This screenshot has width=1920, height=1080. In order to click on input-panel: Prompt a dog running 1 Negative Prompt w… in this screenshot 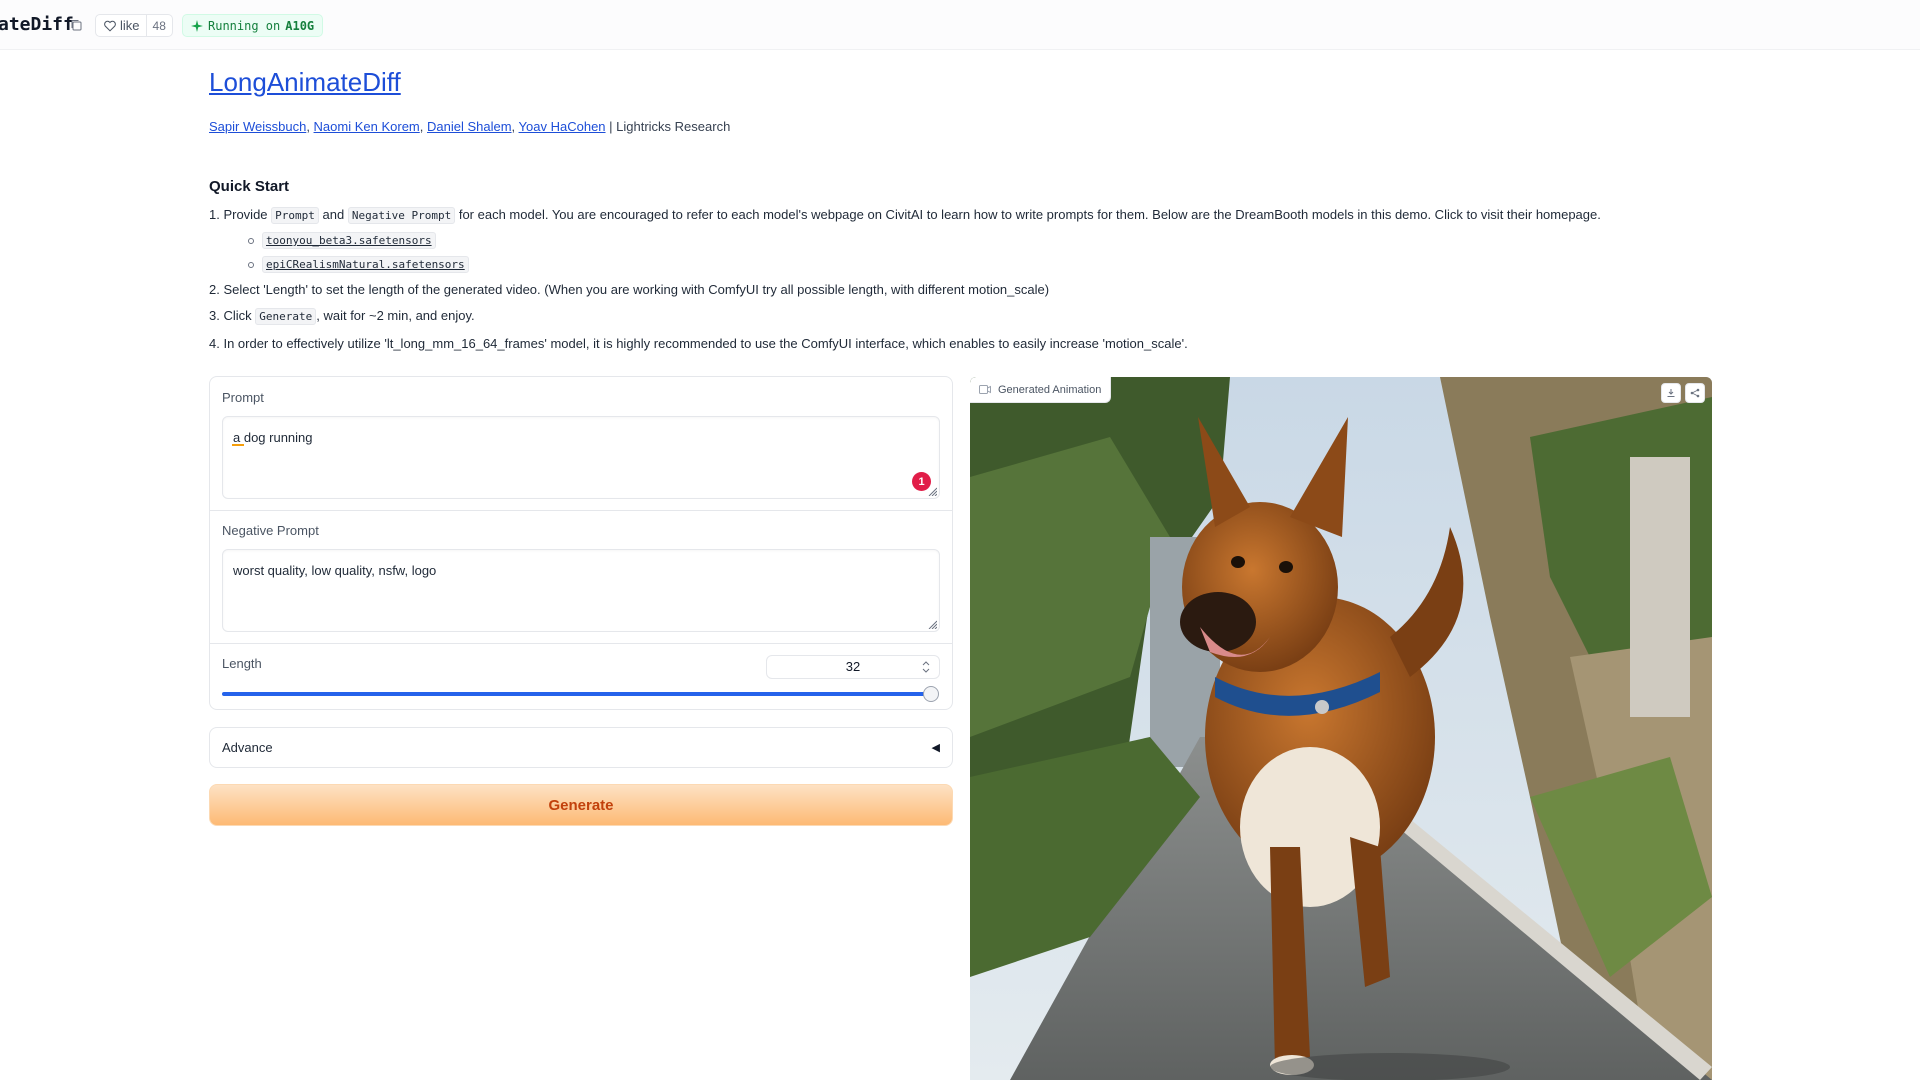, I will do `click(581, 543)`.